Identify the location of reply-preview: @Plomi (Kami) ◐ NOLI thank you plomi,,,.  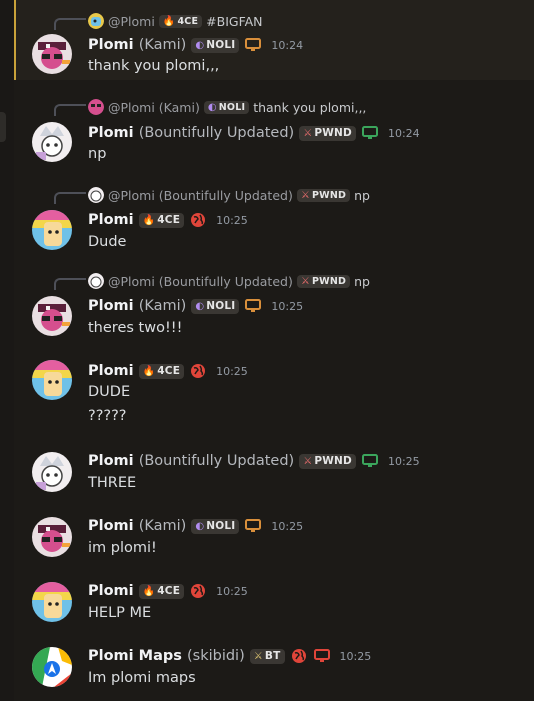
(227, 107).